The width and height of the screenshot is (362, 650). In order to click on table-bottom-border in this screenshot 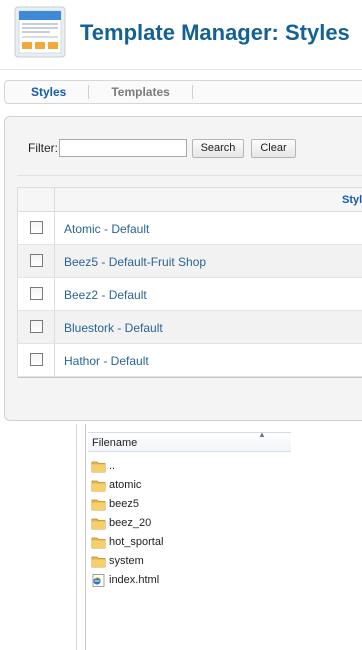, I will do `click(190, 377)`.